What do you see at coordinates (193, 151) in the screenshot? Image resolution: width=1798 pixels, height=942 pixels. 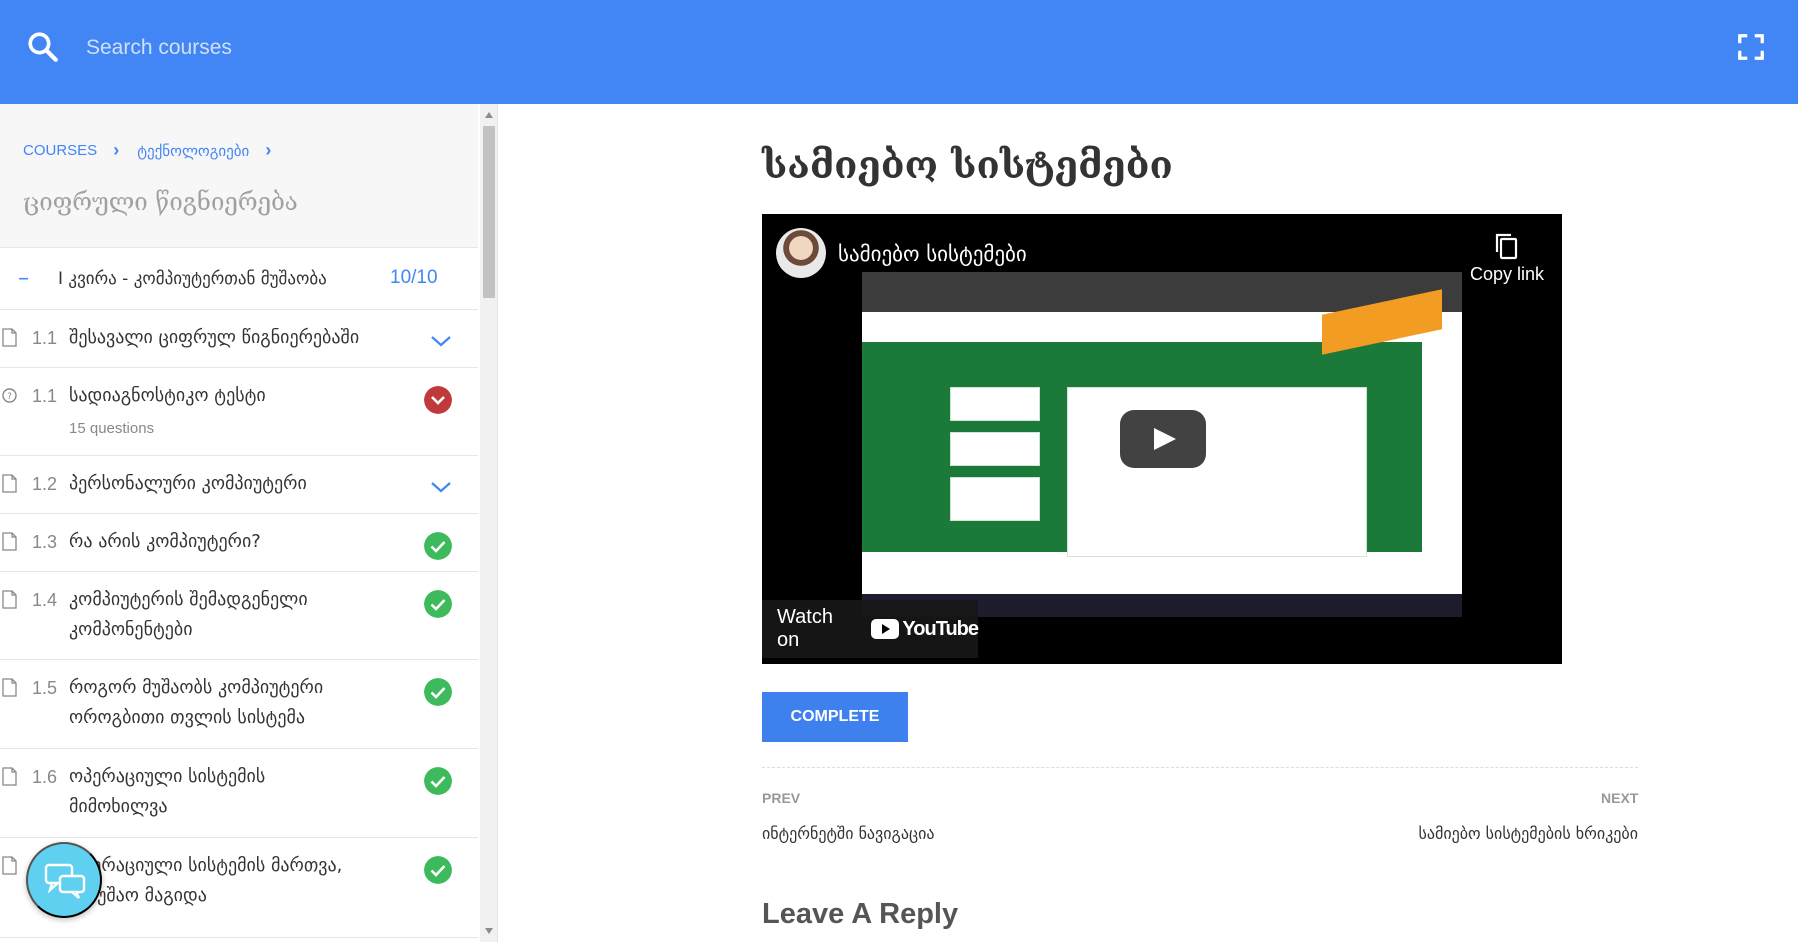 I see `breadcrumb-category-link: ტექნოლოგიები` at bounding box center [193, 151].